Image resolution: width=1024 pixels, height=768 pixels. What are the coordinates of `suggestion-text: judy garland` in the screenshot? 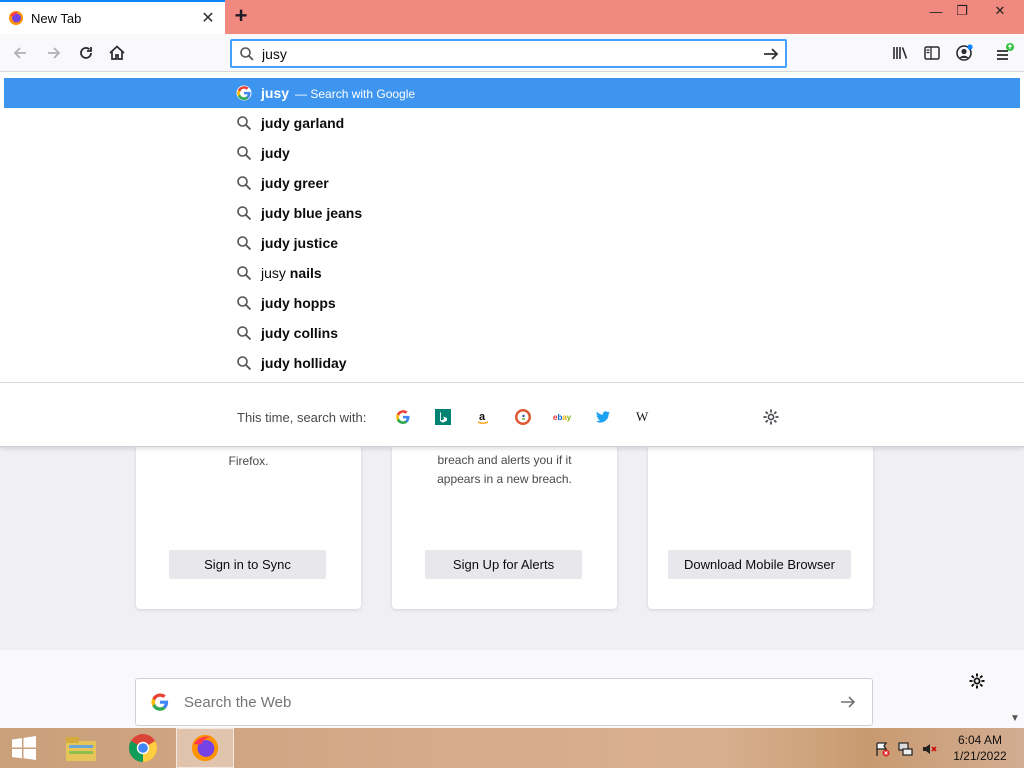 It's located at (302, 123).